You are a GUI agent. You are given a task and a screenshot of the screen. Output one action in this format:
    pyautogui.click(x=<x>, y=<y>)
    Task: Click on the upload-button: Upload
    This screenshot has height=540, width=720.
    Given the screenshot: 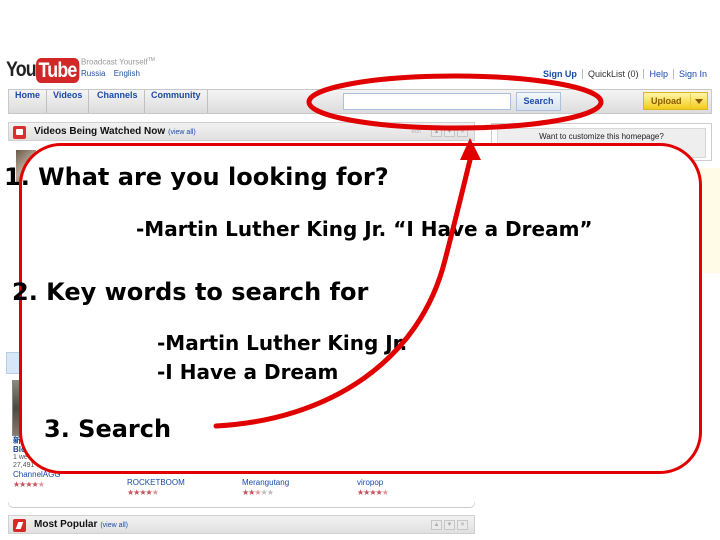 What is the action you would take?
    pyautogui.click(x=675, y=101)
    